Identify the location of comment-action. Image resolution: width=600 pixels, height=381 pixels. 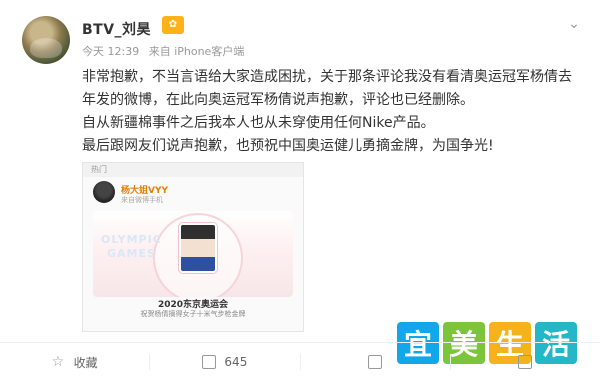
(375, 362).